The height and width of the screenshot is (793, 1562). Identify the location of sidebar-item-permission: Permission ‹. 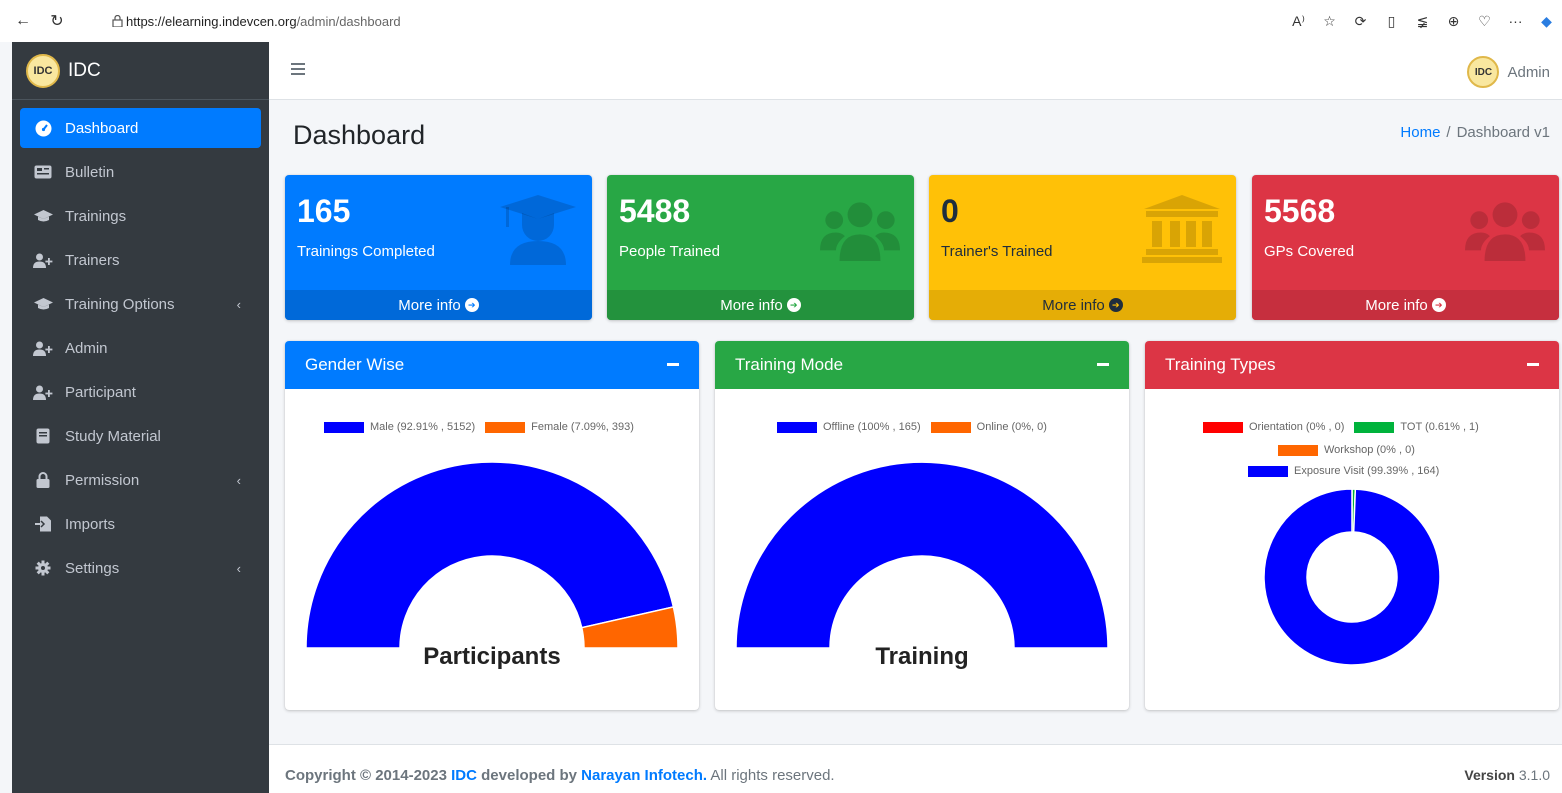
(140, 480).